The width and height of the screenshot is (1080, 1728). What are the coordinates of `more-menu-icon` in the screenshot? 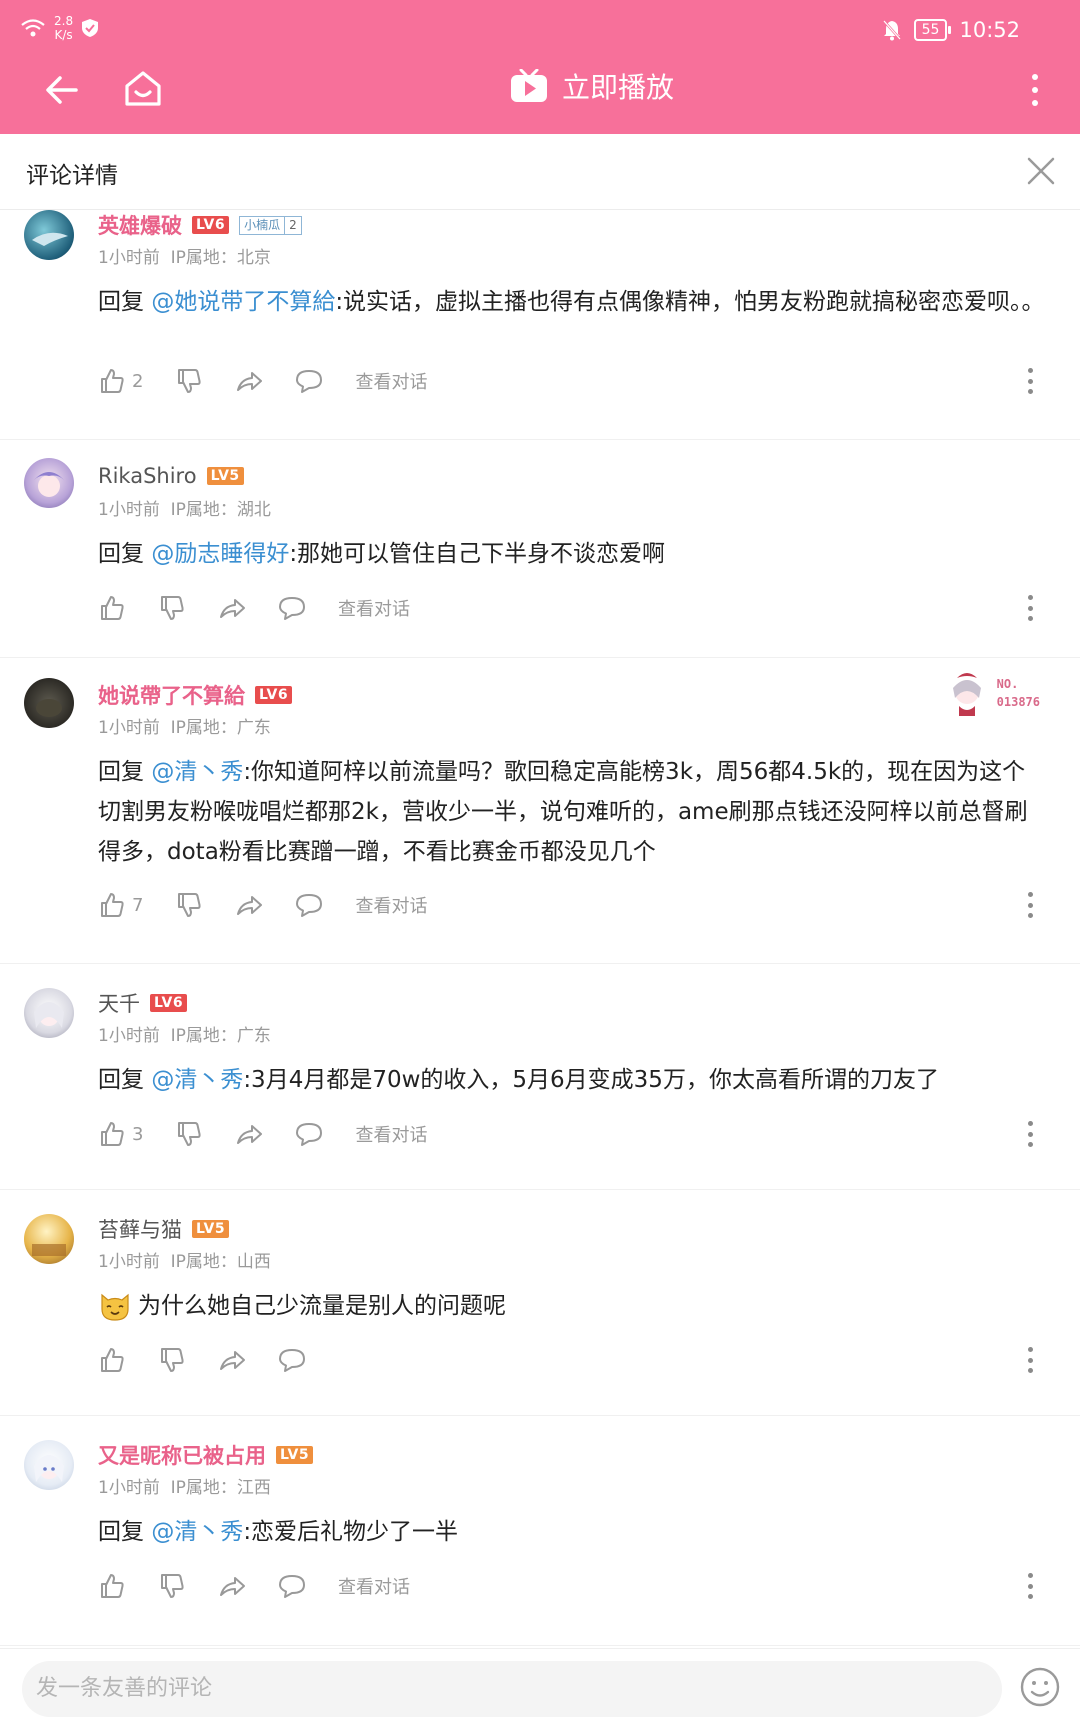 It's located at (1035, 90).